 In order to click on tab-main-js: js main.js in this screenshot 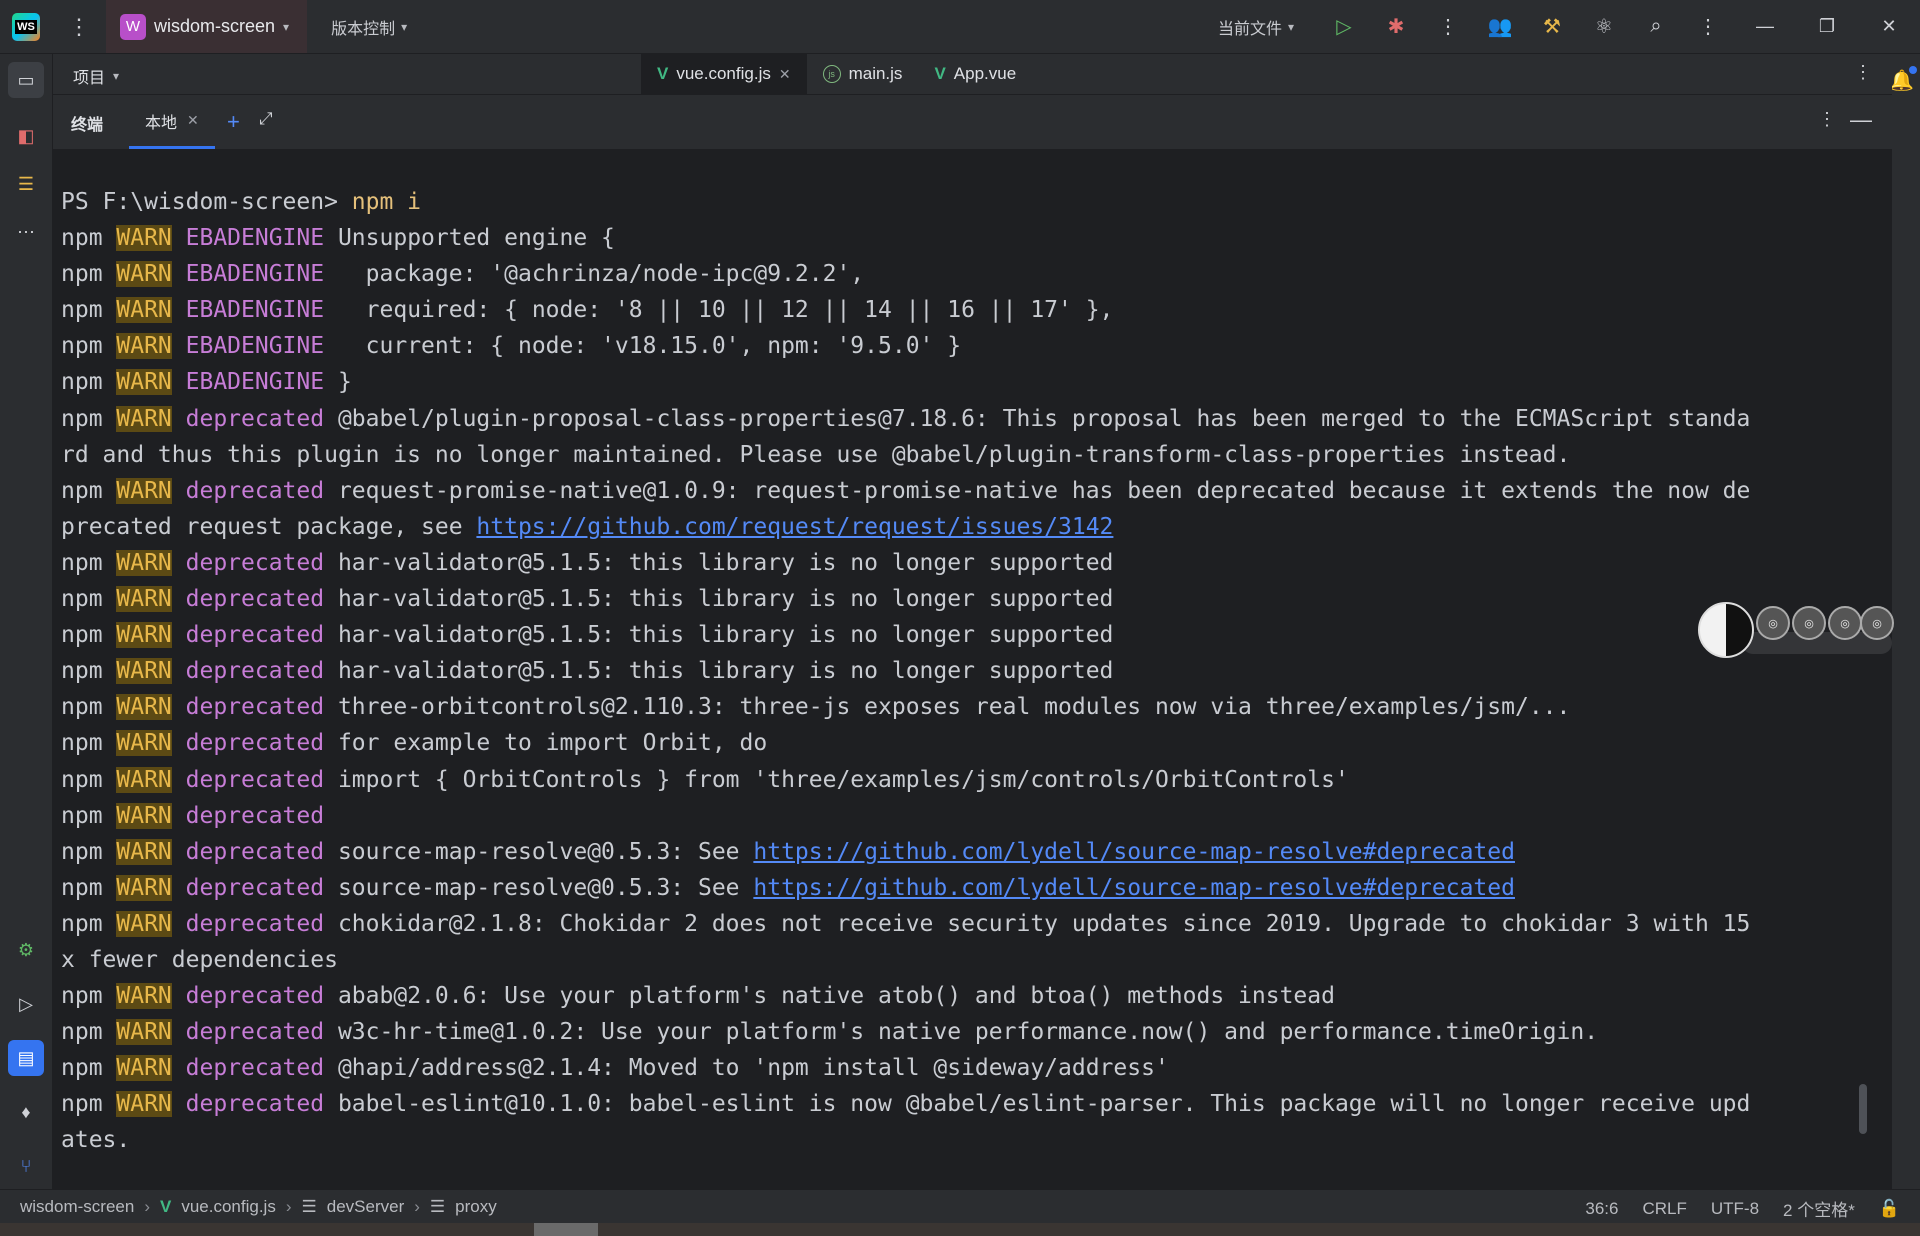, I will do `click(863, 74)`.